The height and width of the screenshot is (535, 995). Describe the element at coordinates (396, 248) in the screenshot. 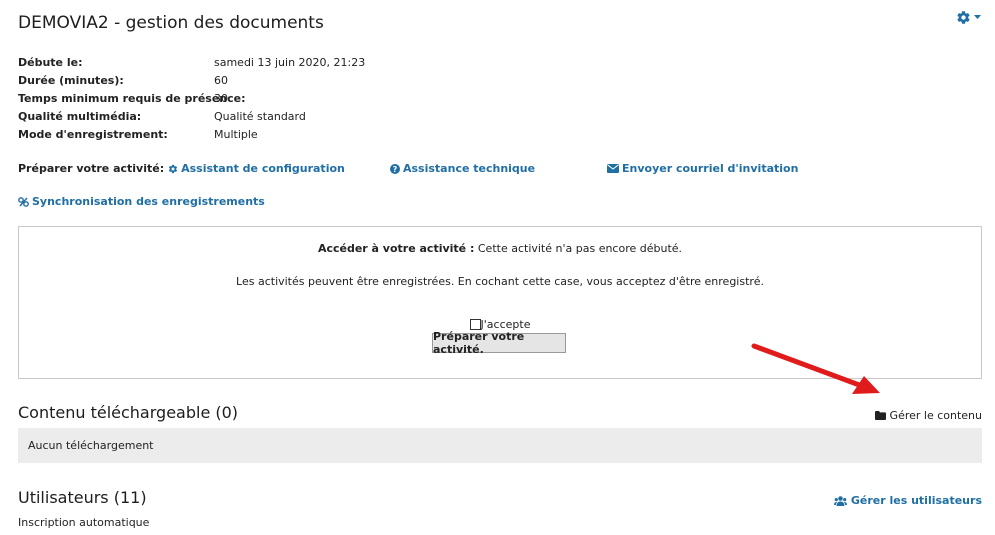

I see `access-label: Accéder à votre activité :` at that location.